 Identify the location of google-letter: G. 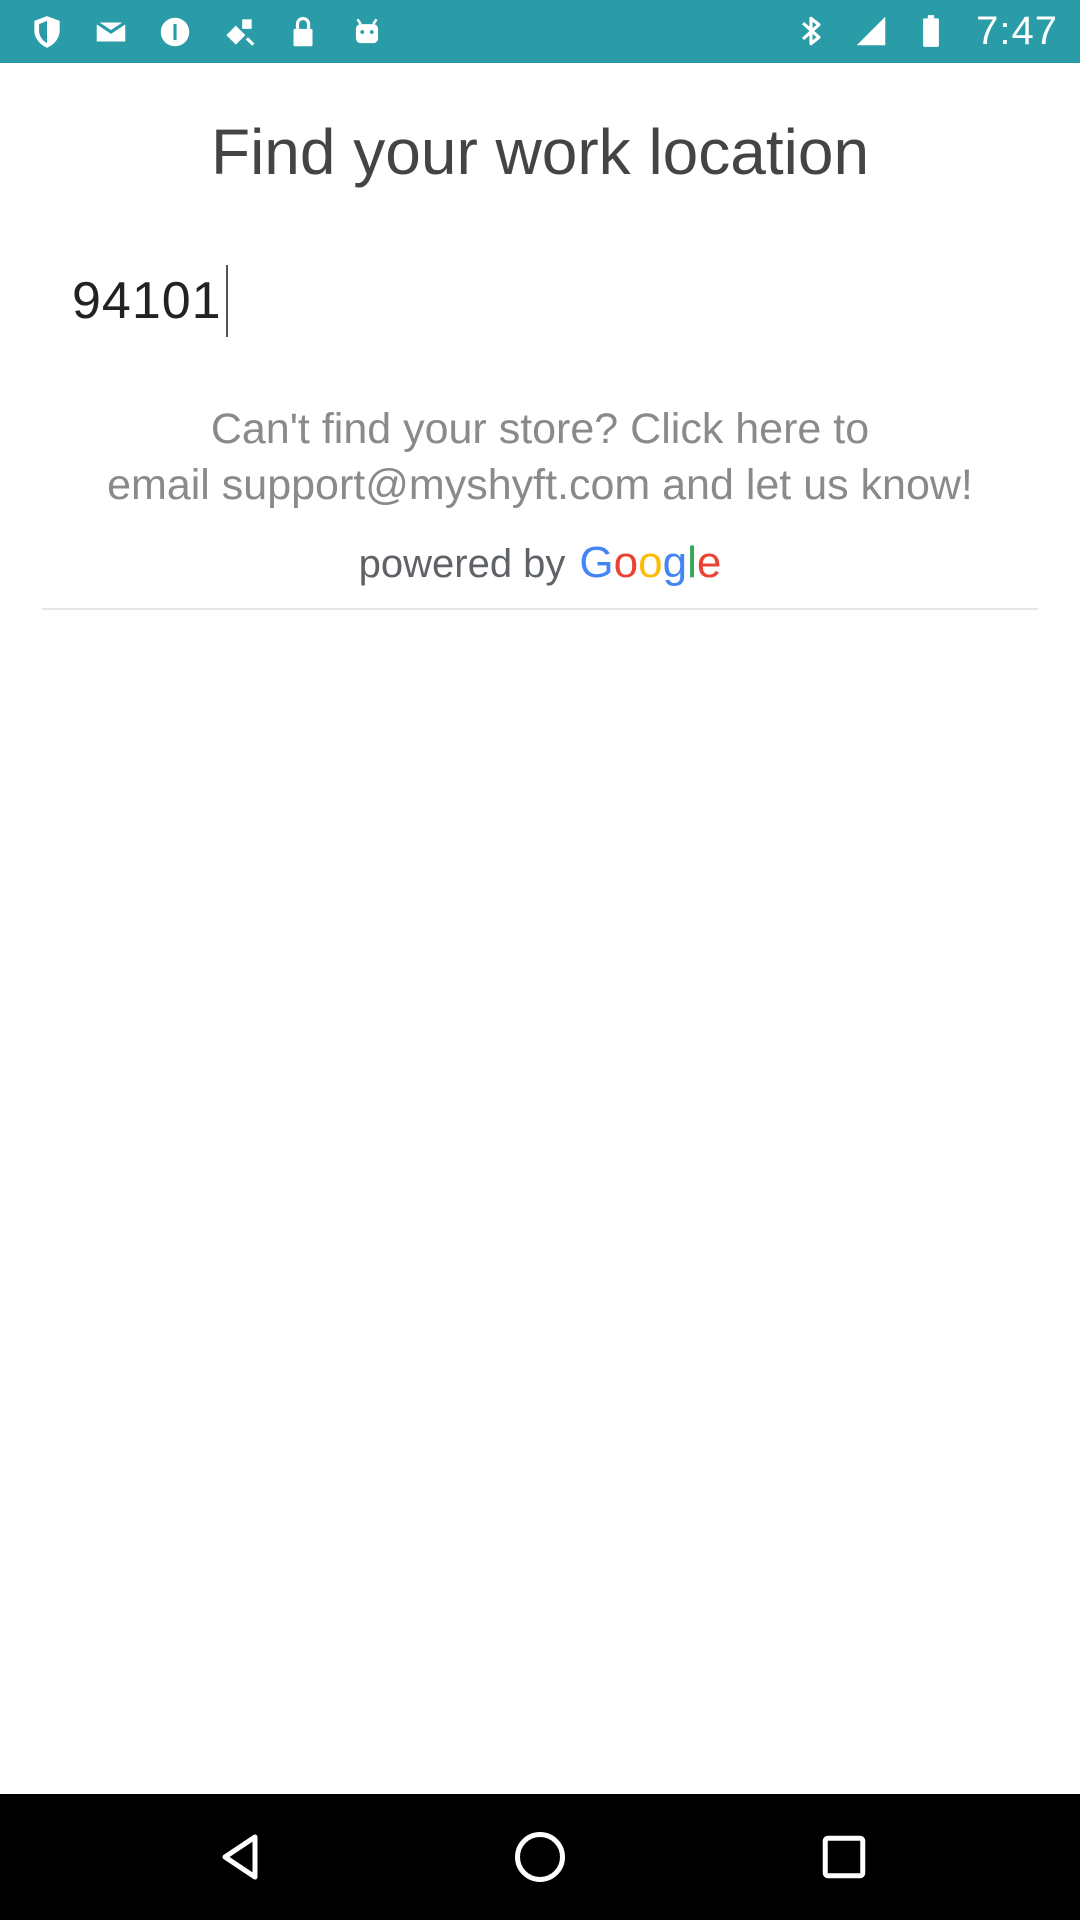
(596, 562).